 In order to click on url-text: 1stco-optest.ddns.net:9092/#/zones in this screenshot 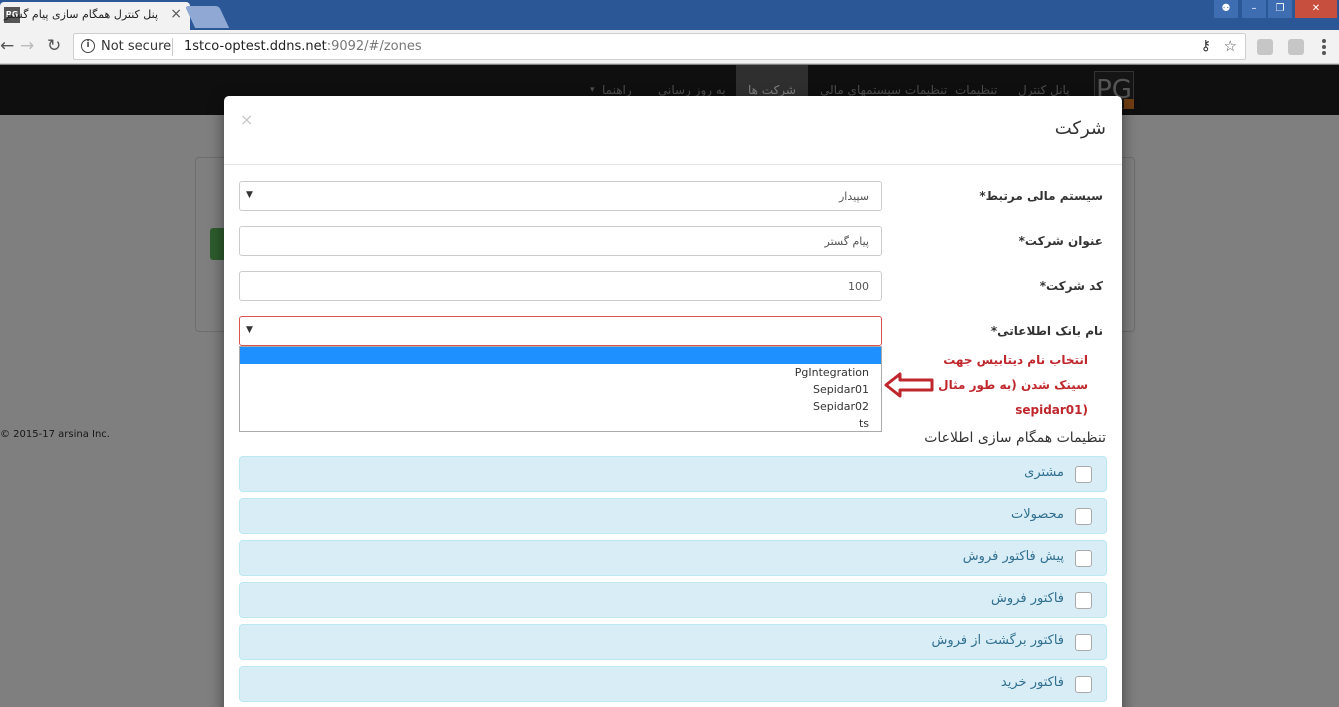, I will do `click(303, 46)`.